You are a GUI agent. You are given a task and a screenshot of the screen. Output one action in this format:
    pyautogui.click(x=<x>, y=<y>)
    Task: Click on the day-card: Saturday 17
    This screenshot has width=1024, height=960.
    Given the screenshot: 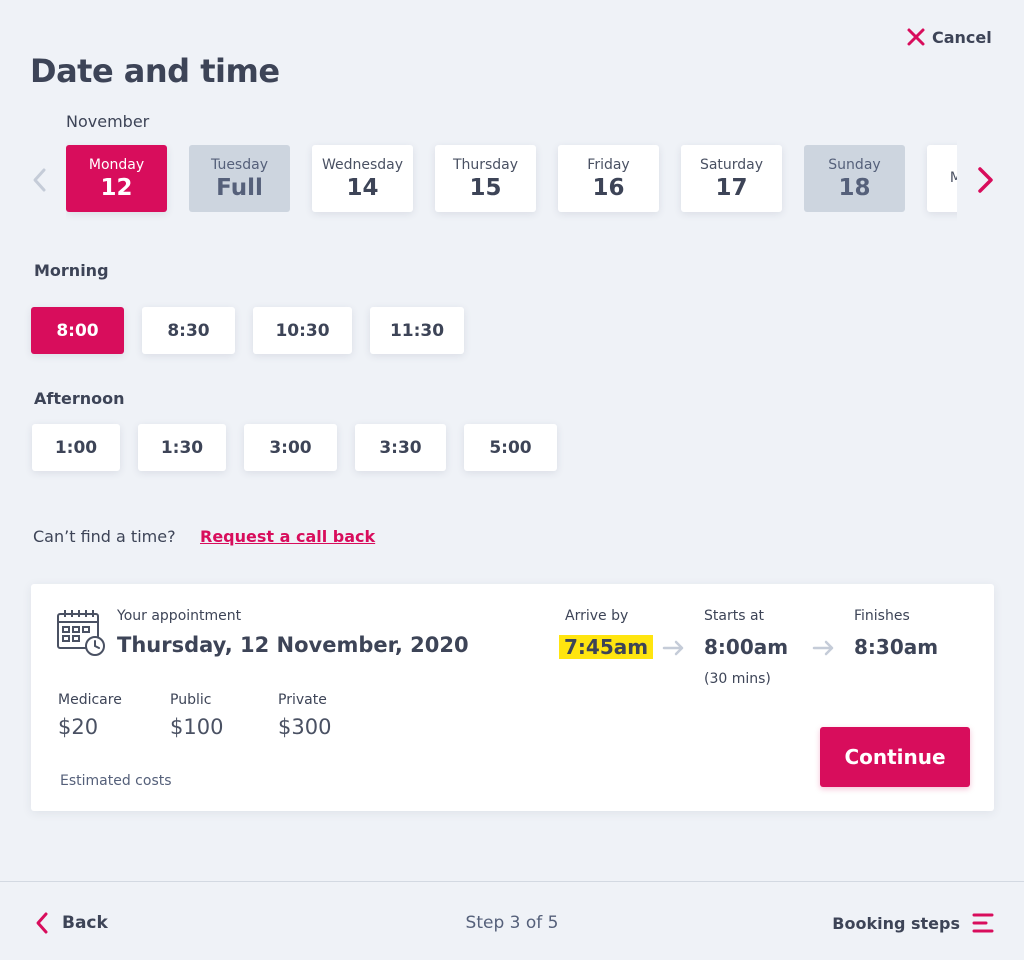 What is the action you would take?
    pyautogui.click(x=731, y=178)
    